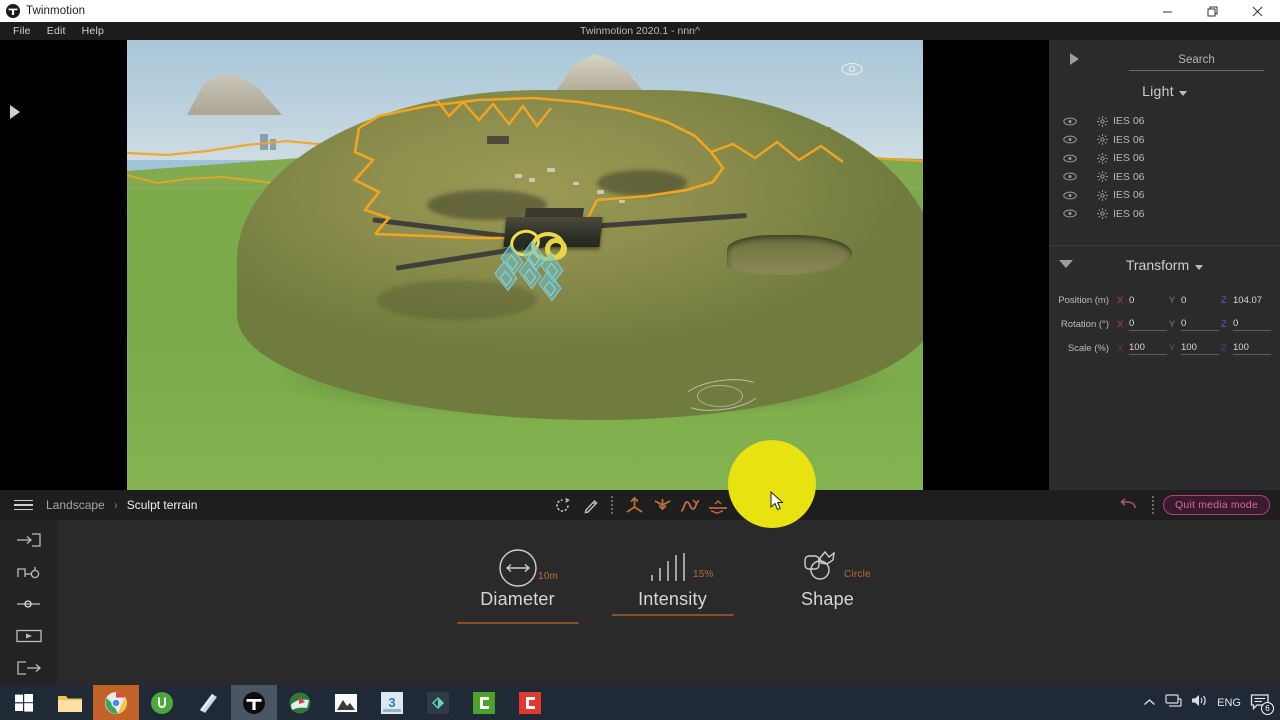  Describe the element at coordinates (15, 112) in the screenshot. I see `expand-panel-triangle-icon` at that location.